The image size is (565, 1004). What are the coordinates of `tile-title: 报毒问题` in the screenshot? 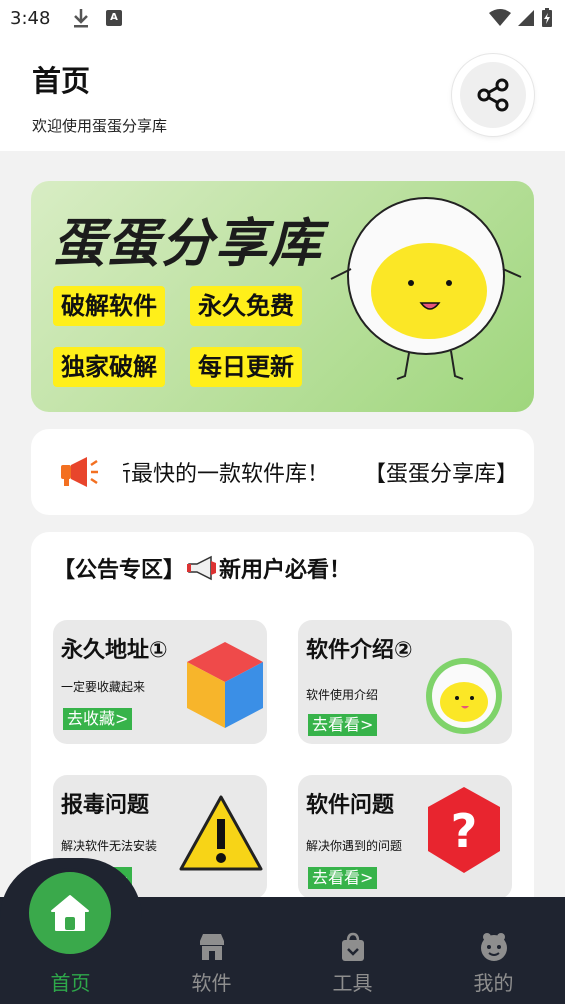 It's located at (105, 805).